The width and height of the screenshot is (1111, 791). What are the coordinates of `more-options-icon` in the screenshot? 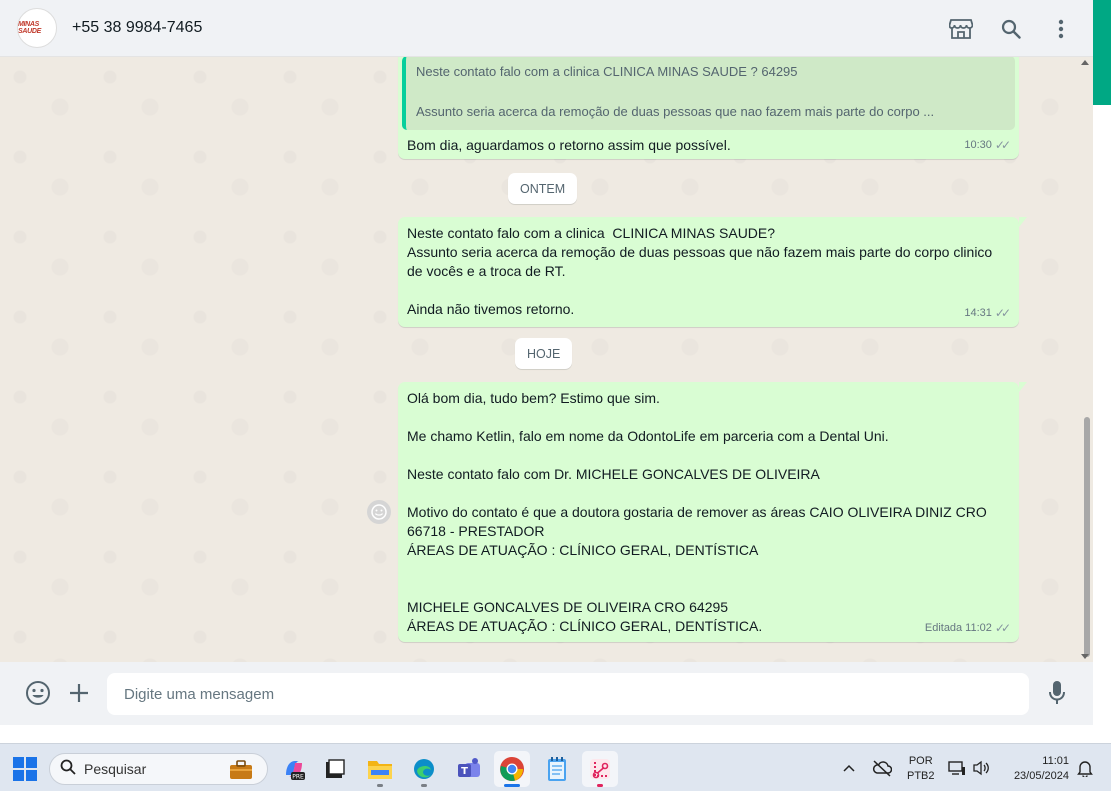 It's located at (1061, 29).